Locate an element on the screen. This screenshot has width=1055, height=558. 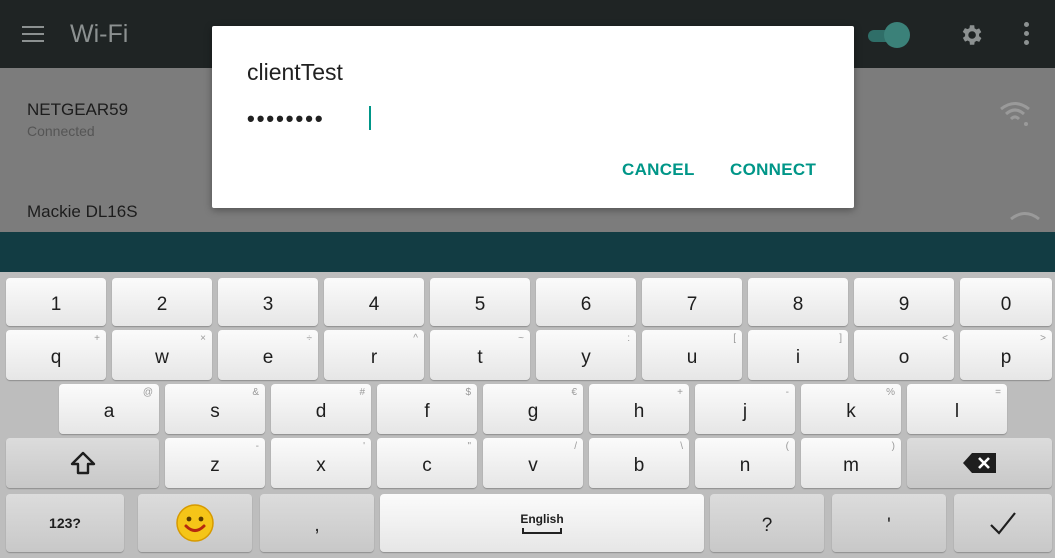
key-label: o is located at coordinates (904, 357).